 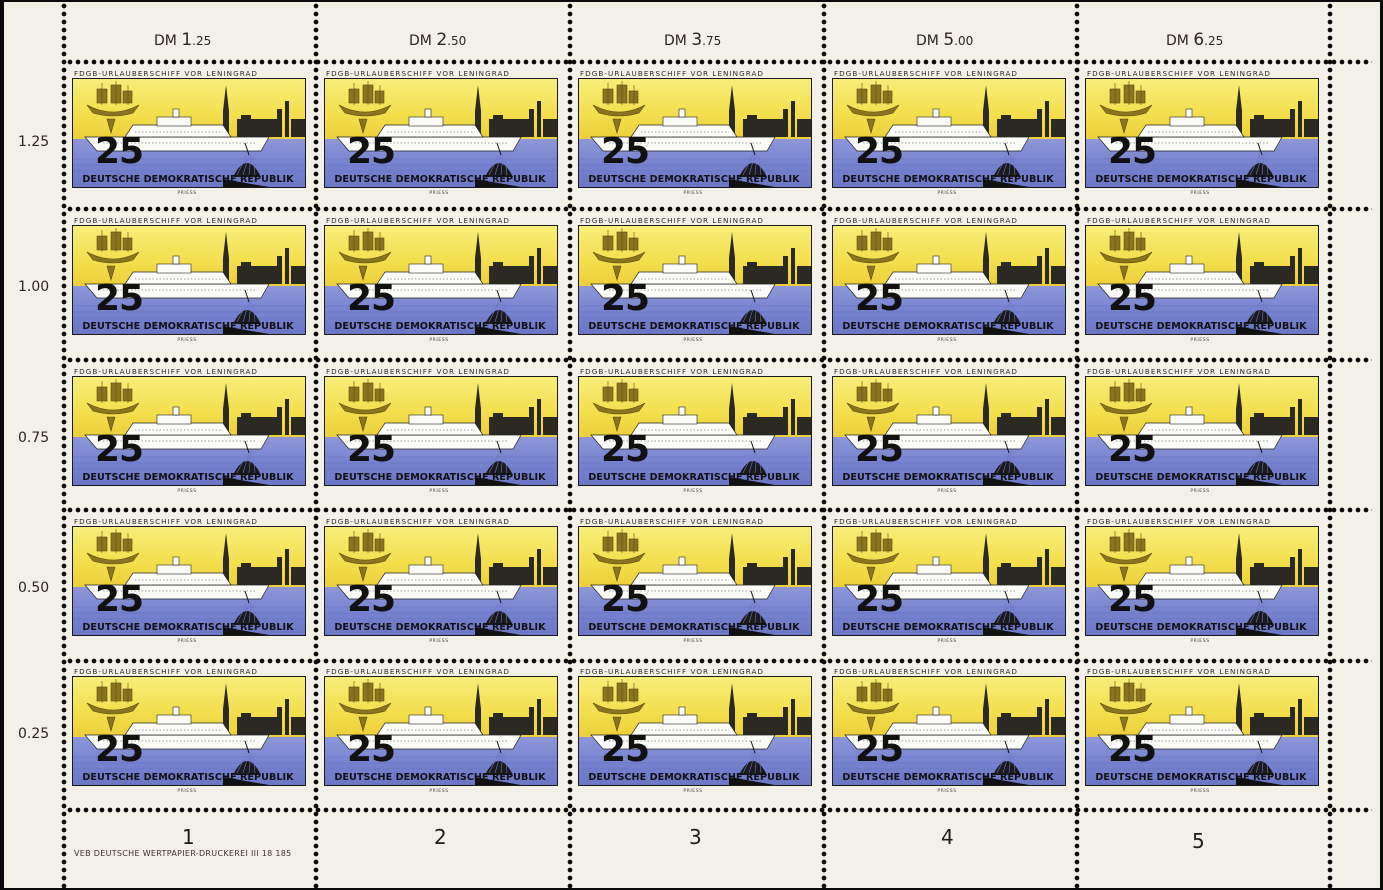 I want to click on row-value-1: 1.25, so click(x=34, y=142).